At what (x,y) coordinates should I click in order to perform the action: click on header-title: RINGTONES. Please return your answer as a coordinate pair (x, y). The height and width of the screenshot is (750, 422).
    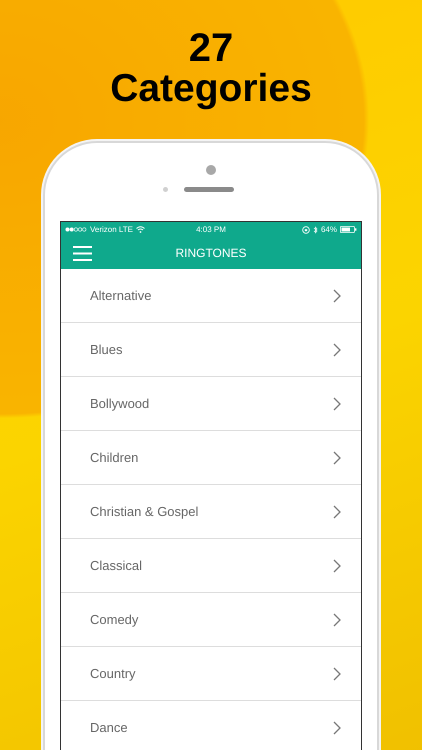
    Looking at the image, I should click on (211, 253).